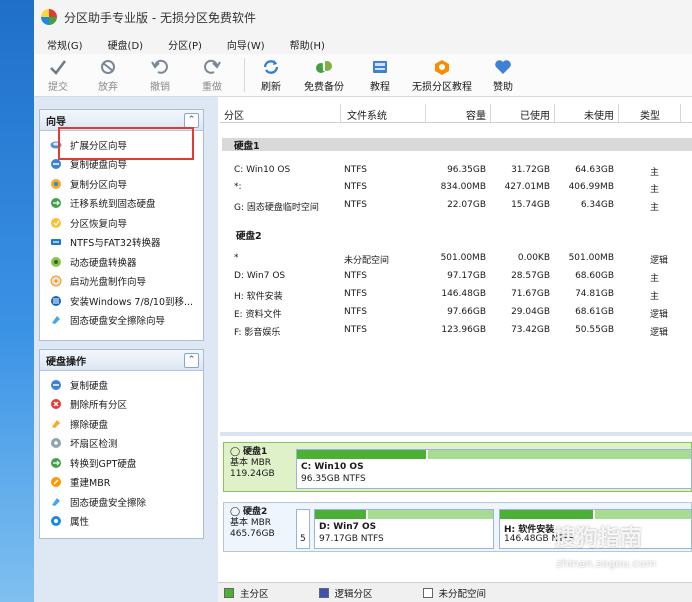 The image size is (692, 602). What do you see at coordinates (466, 276) in the screenshot?
I see `cell-capacity: 97.17GB` at bounding box center [466, 276].